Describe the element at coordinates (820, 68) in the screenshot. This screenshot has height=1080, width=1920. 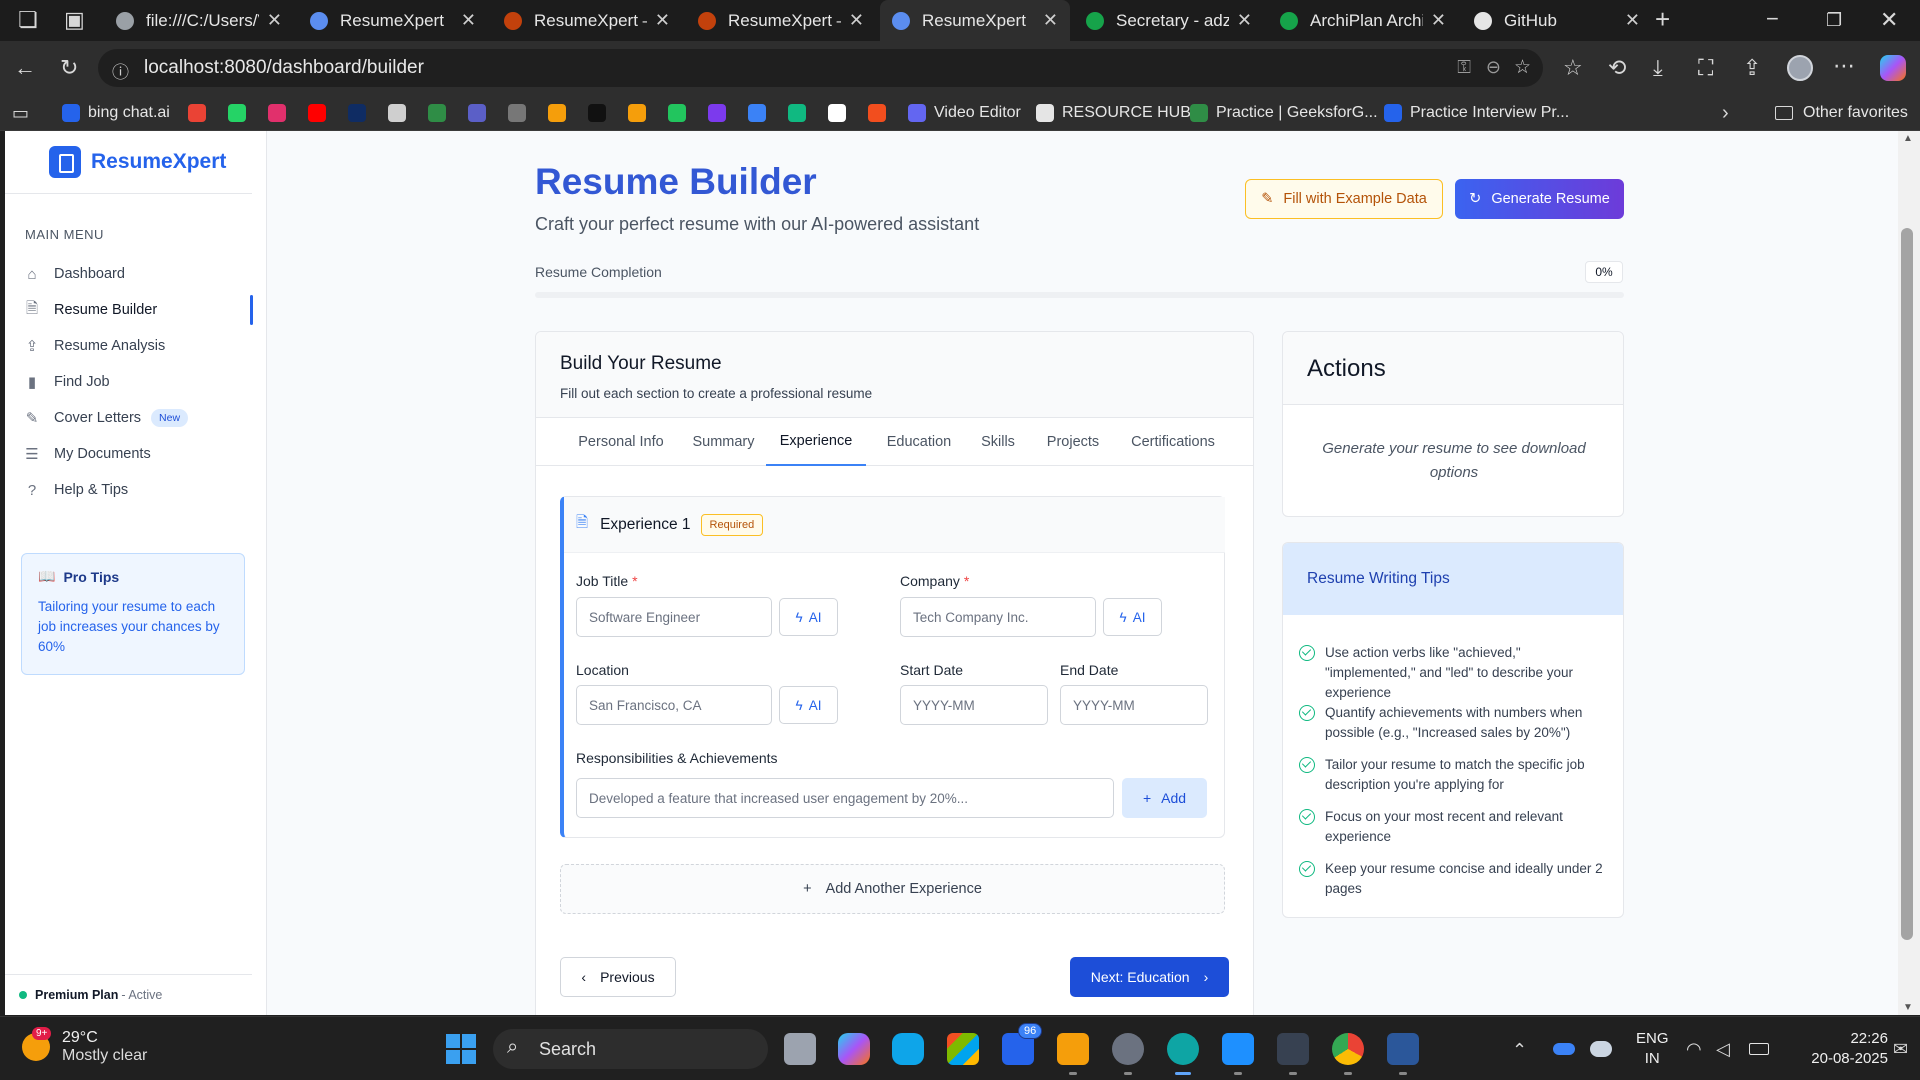
I see `address-bar: ⓘ localhost:8080/dashboard/builder ⚿ ⊖ ☆` at that location.